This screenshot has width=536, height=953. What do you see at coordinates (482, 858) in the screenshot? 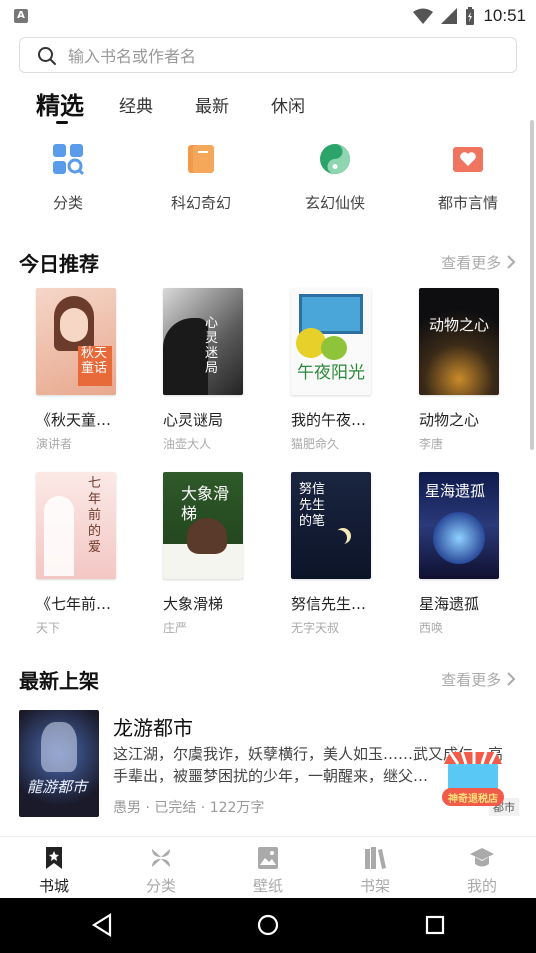
I see `graduation-cap-icon` at bounding box center [482, 858].